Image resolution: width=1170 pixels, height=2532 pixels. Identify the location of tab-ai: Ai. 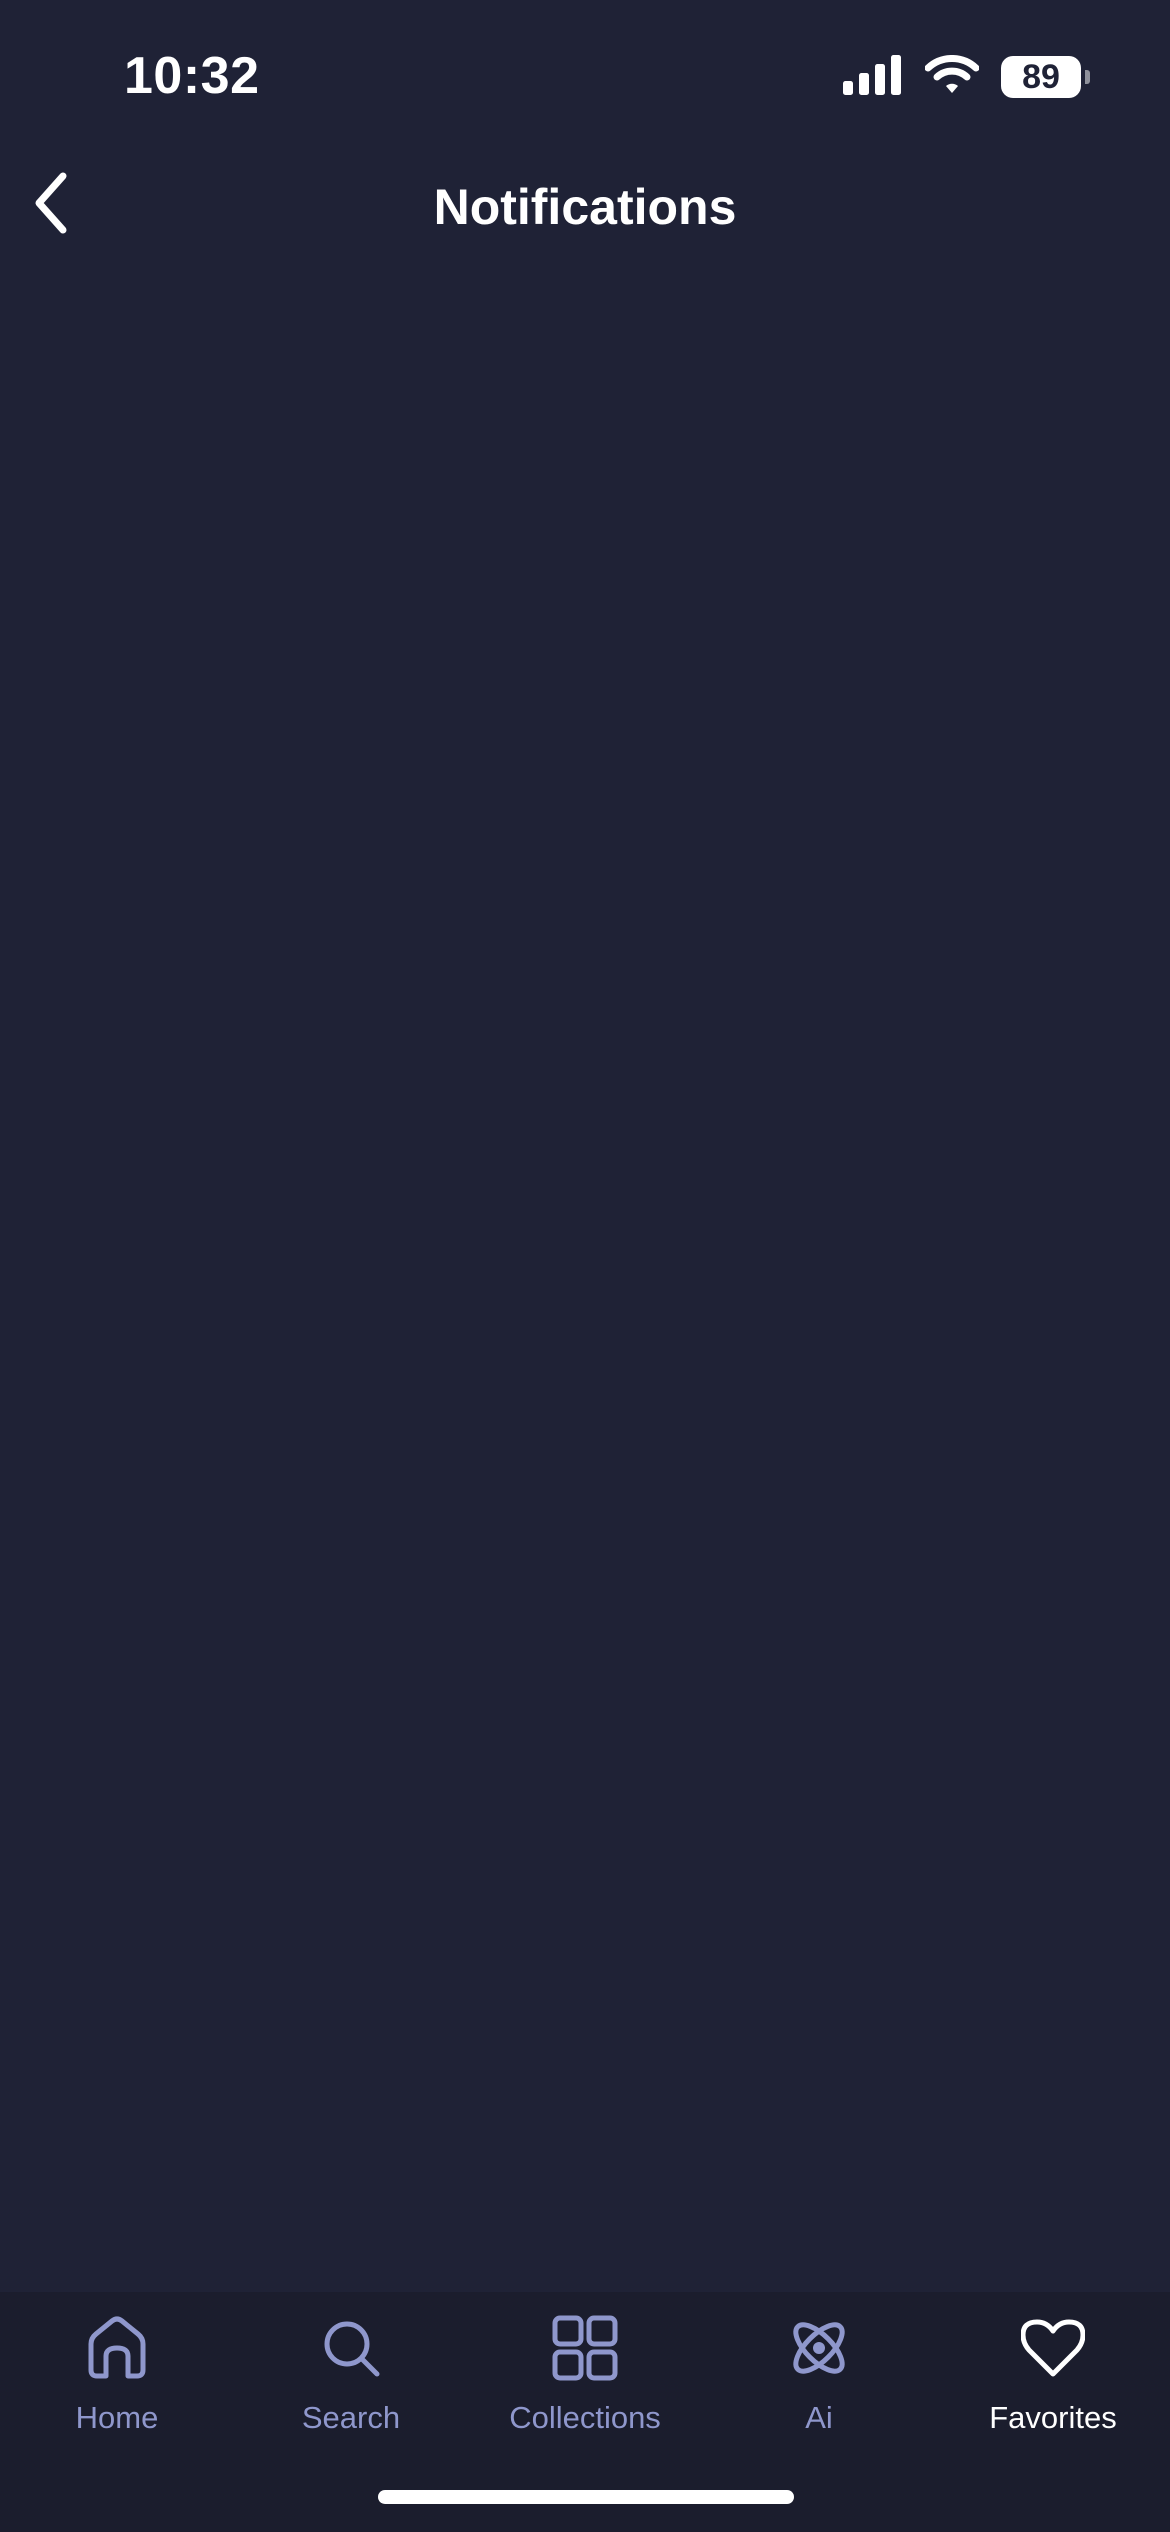
(819, 2380).